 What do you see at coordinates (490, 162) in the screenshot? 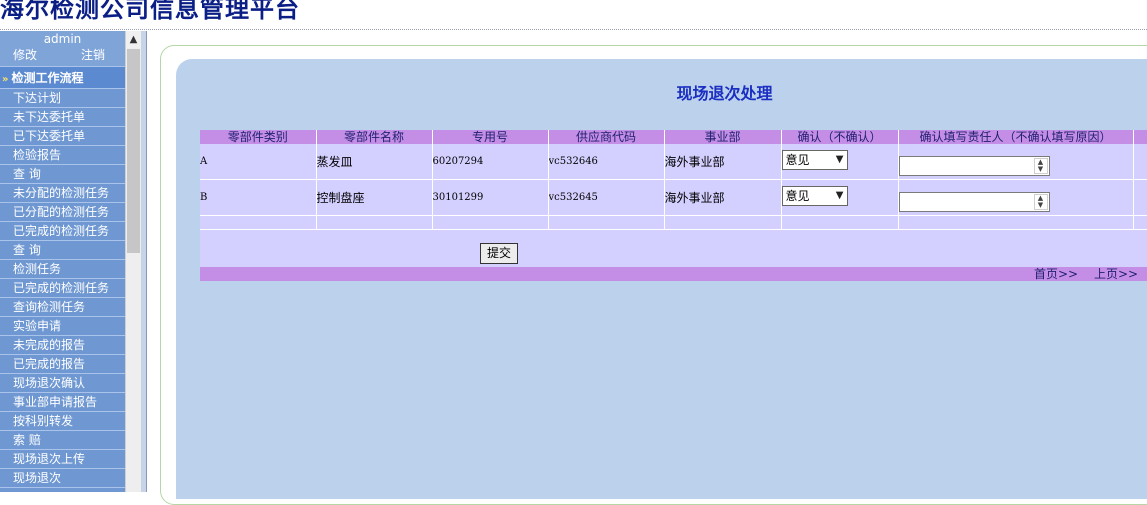
I see `cell-code: 60207294` at bounding box center [490, 162].